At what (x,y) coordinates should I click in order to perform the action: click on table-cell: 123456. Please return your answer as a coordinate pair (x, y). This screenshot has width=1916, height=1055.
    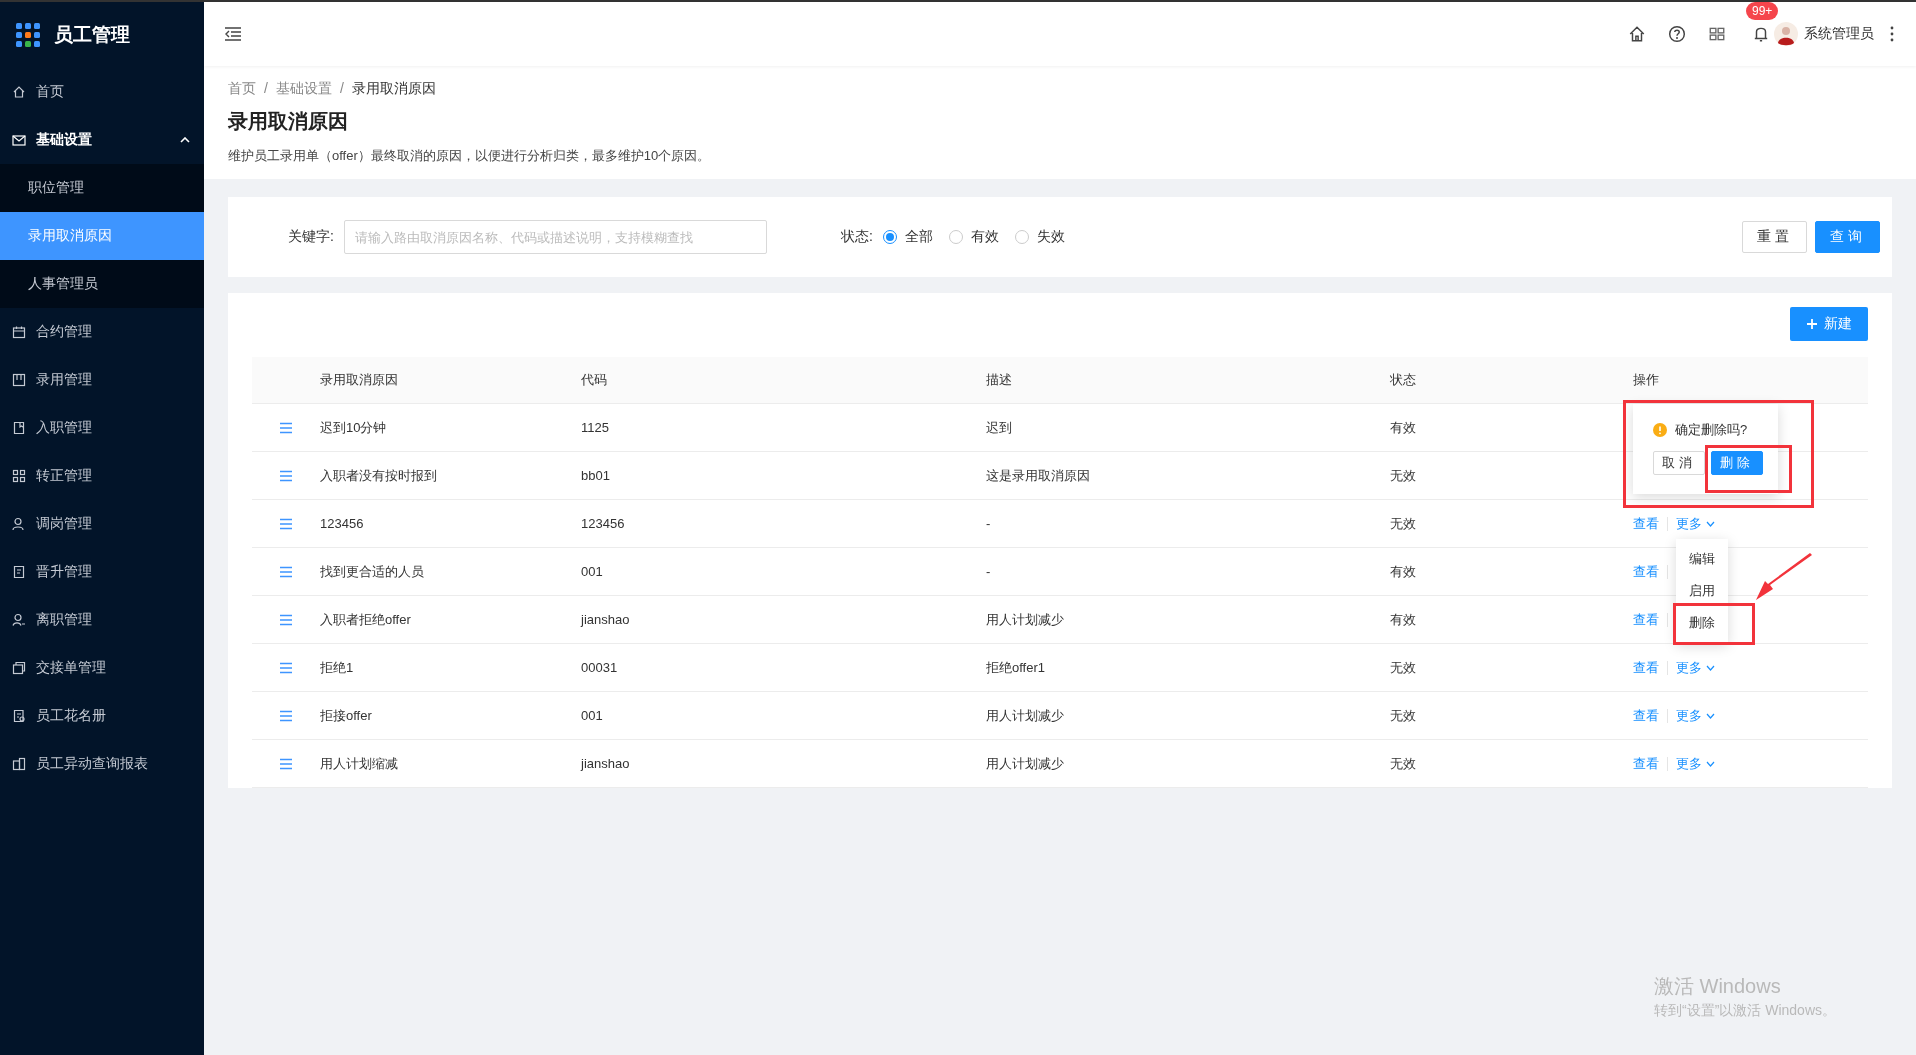
    Looking at the image, I should click on (783, 524).